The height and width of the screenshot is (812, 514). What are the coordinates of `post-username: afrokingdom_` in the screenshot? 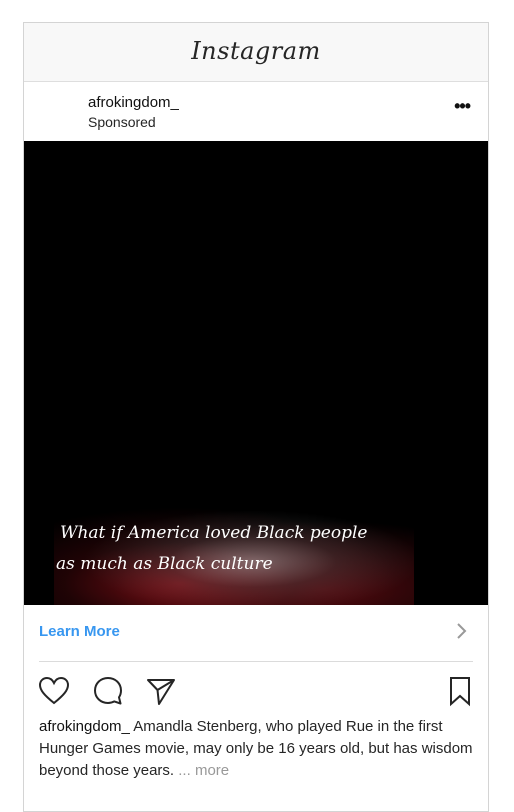 It's located at (133, 102).